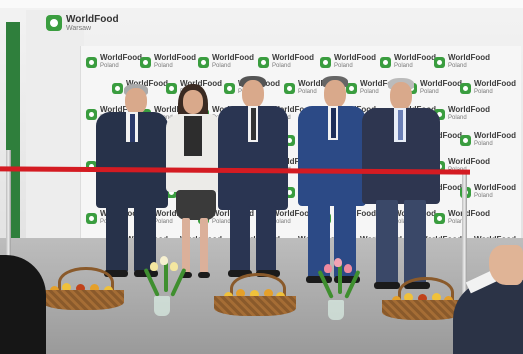  I want to click on top-brand-logo: WorldFood Warsaw, so click(82, 23).